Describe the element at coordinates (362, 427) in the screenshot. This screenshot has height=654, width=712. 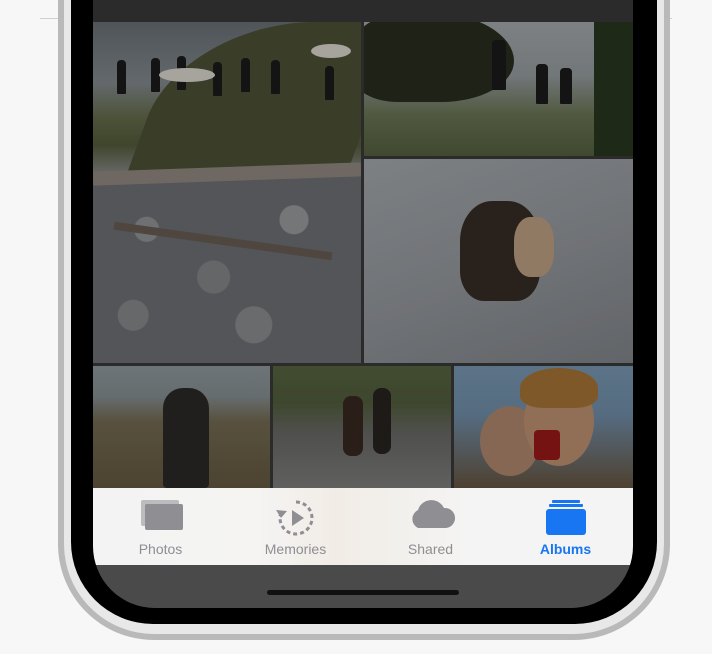
I see `photo-rocky-shore` at that location.